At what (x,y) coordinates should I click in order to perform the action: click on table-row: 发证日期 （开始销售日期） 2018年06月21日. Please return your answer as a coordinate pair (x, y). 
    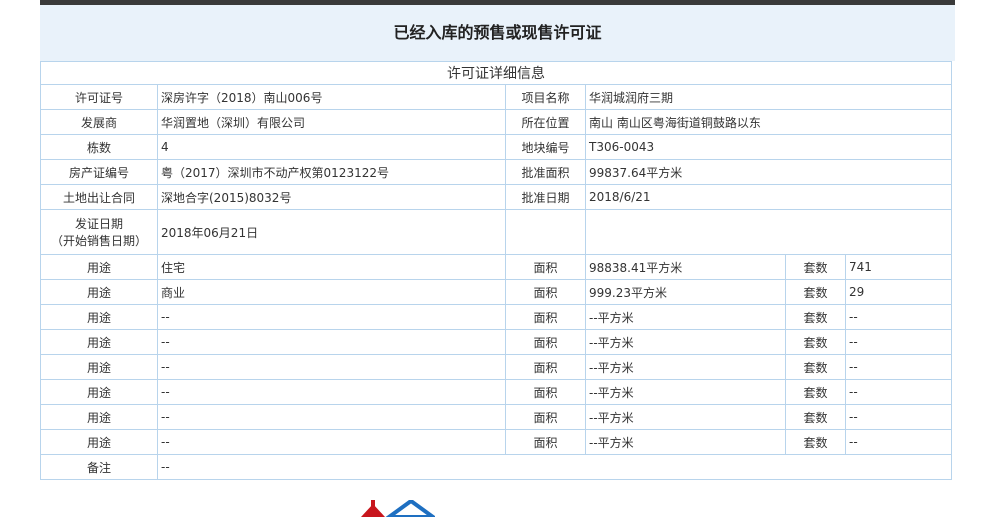
    Looking at the image, I should click on (496, 232).